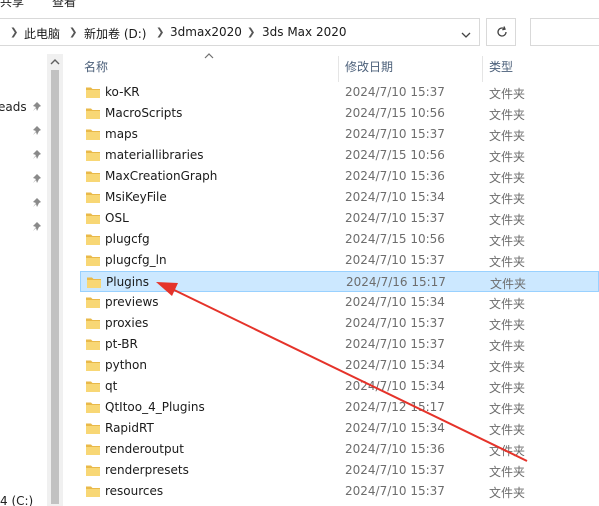 The width and height of the screenshot is (599, 506). I want to click on file-name: resources, so click(134, 491).